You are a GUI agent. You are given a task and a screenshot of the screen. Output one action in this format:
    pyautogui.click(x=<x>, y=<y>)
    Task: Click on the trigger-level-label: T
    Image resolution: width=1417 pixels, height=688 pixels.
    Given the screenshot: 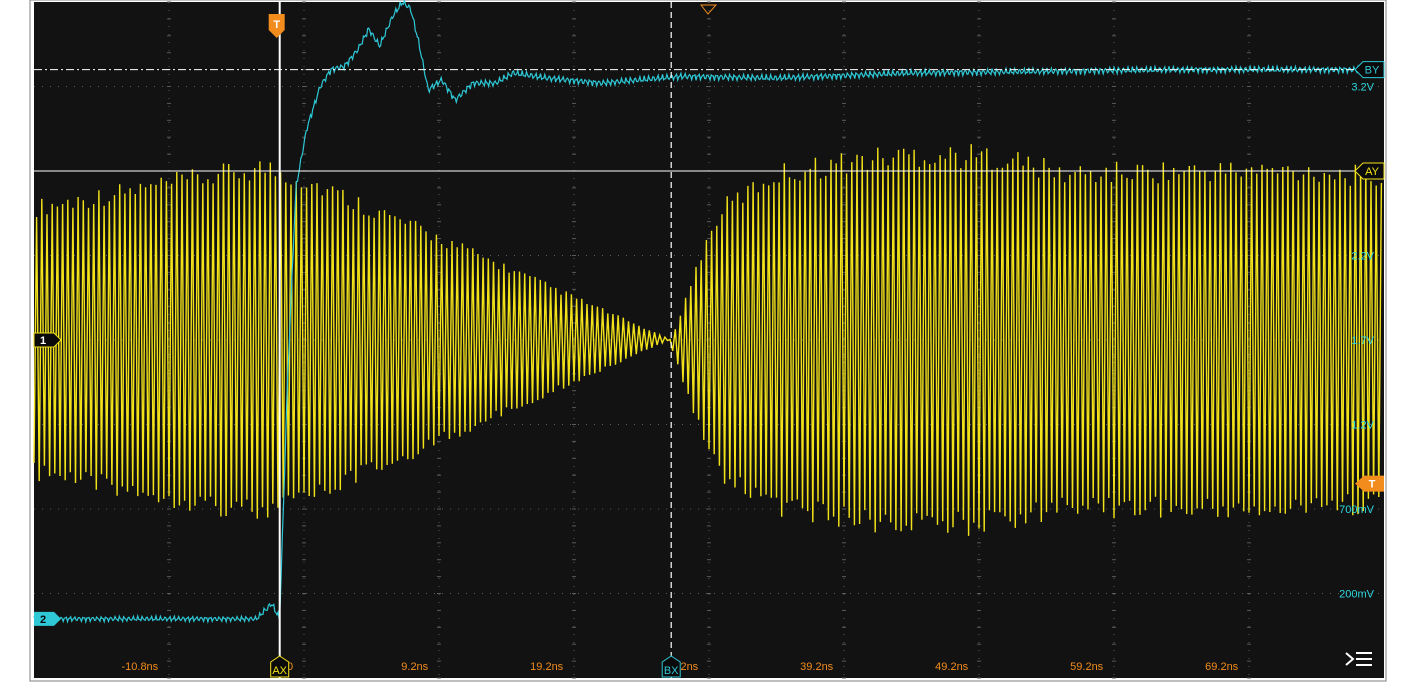 What is the action you would take?
    pyautogui.click(x=1372, y=485)
    